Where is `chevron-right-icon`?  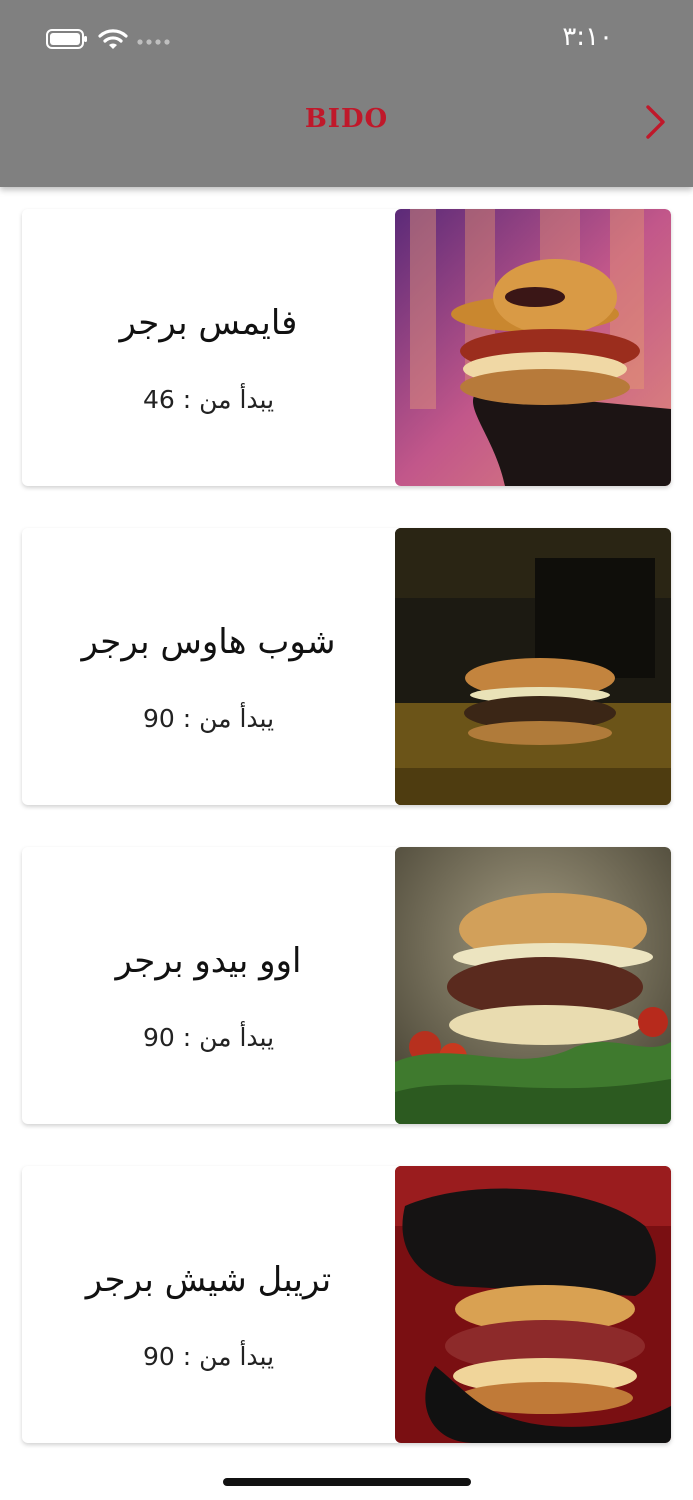 chevron-right-icon is located at coordinates (655, 122).